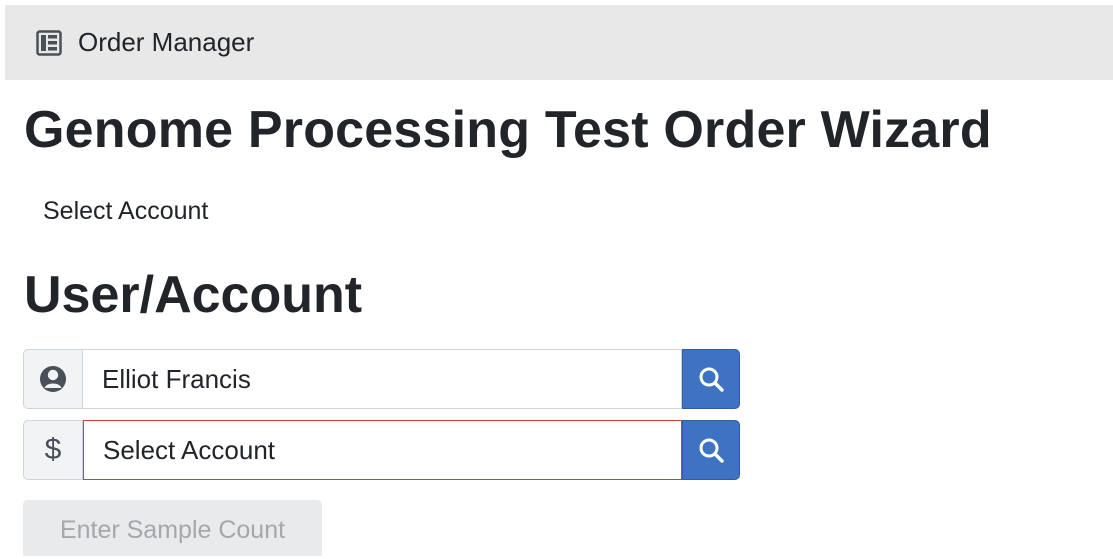 The width and height of the screenshot is (1113, 559). Describe the element at coordinates (559, 42) in the screenshot. I see `top-navbar: Order Manager` at that location.